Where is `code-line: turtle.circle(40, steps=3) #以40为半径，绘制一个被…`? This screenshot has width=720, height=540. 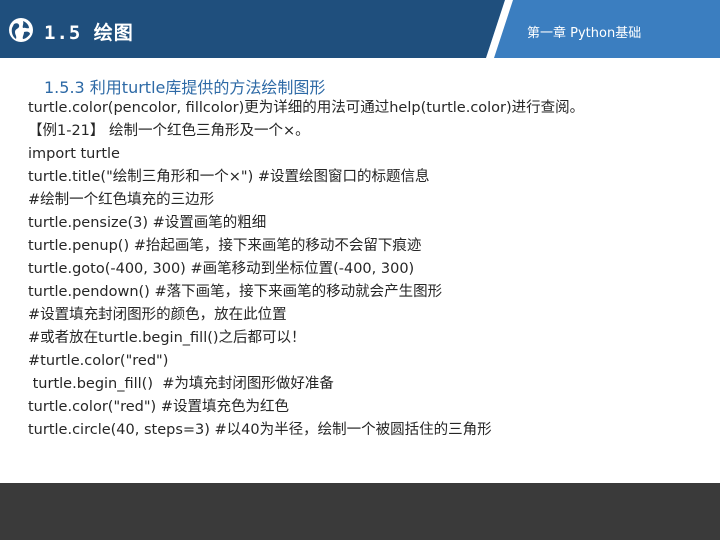
code-line: turtle.circle(40, steps=3) #以40为半径，绘制一个被… is located at coordinates (260, 430).